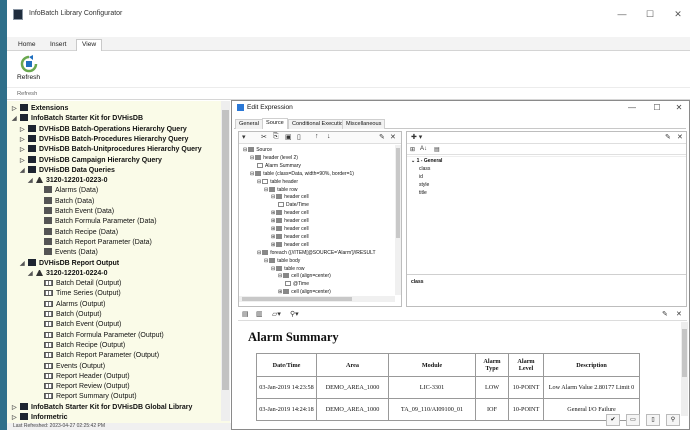 This screenshot has height=430, width=690. What do you see at coordinates (86, 397) in the screenshot?
I see `tree-item: Report Summary (Output)` at bounding box center [86, 397].